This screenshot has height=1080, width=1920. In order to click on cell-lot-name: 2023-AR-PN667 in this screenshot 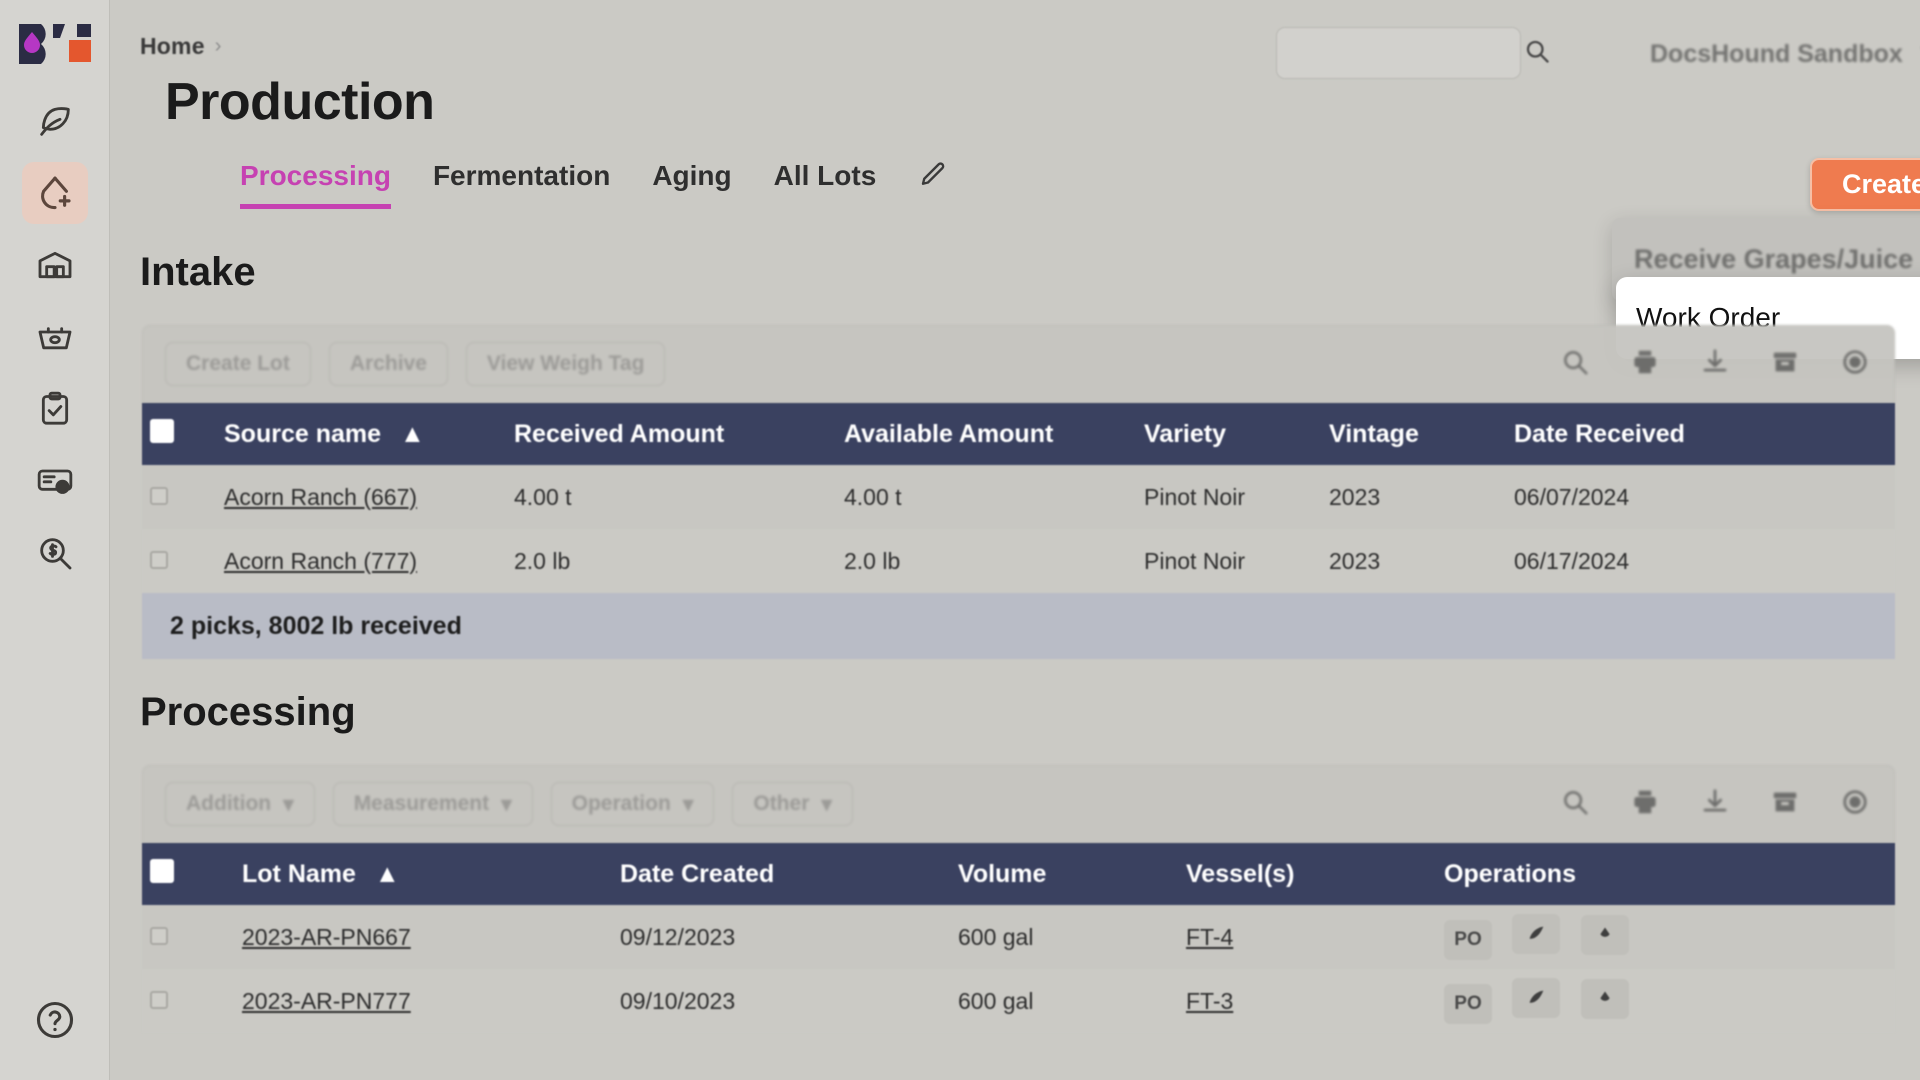, I will do `click(423, 937)`.